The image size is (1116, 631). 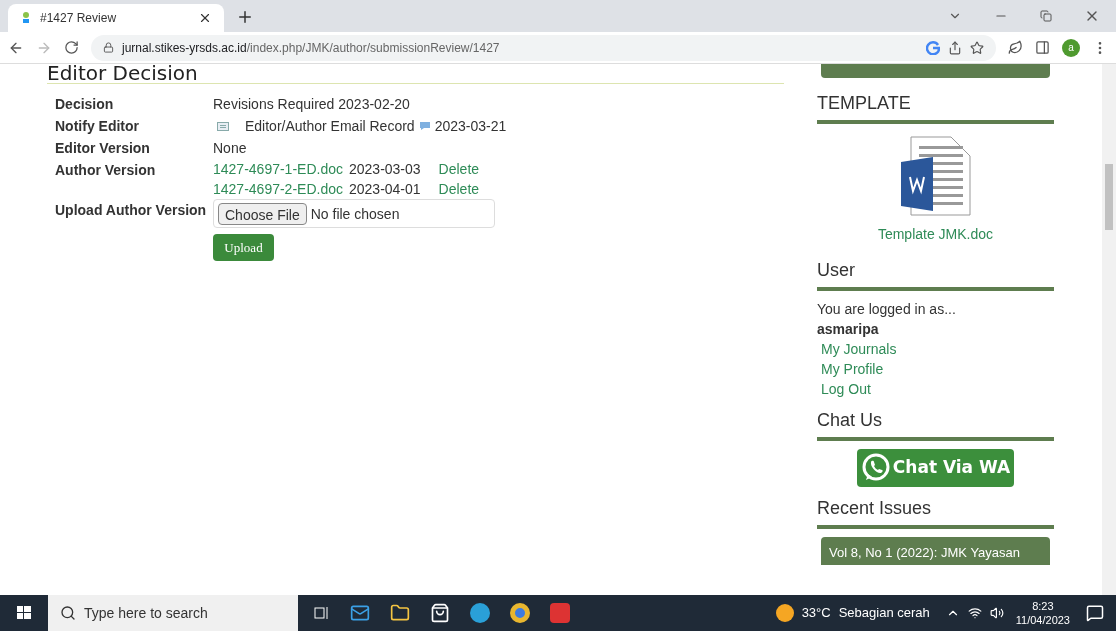 What do you see at coordinates (385, 189) in the screenshot?
I see `file-date: 2023-04-01` at bounding box center [385, 189].